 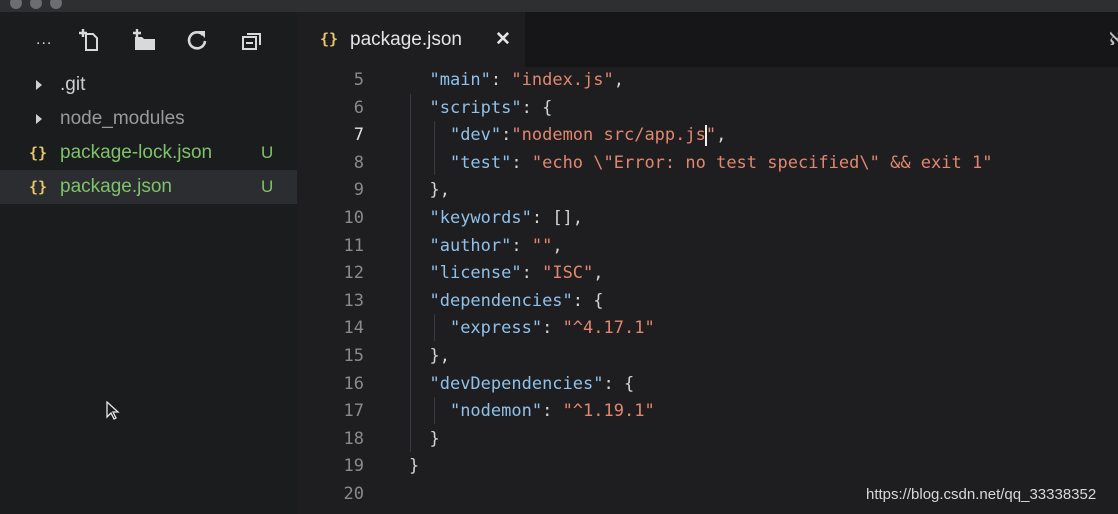 I want to click on line-text: "license": "ISC",, so click(x=516, y=273).